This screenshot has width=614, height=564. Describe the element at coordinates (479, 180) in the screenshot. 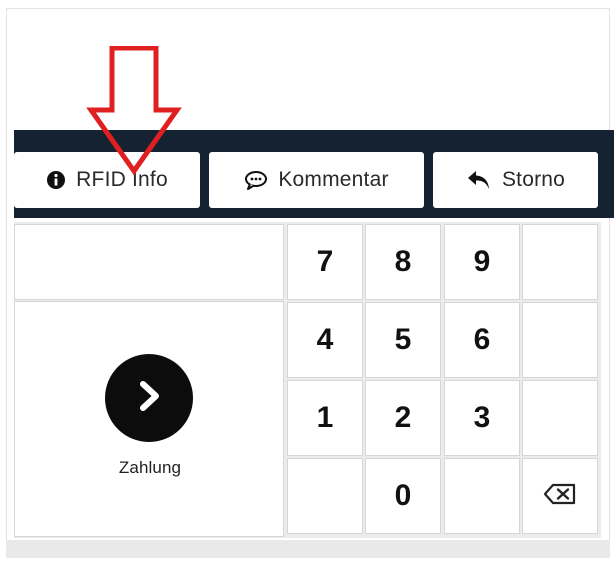

I see `undo-arrow-icon` at that location.